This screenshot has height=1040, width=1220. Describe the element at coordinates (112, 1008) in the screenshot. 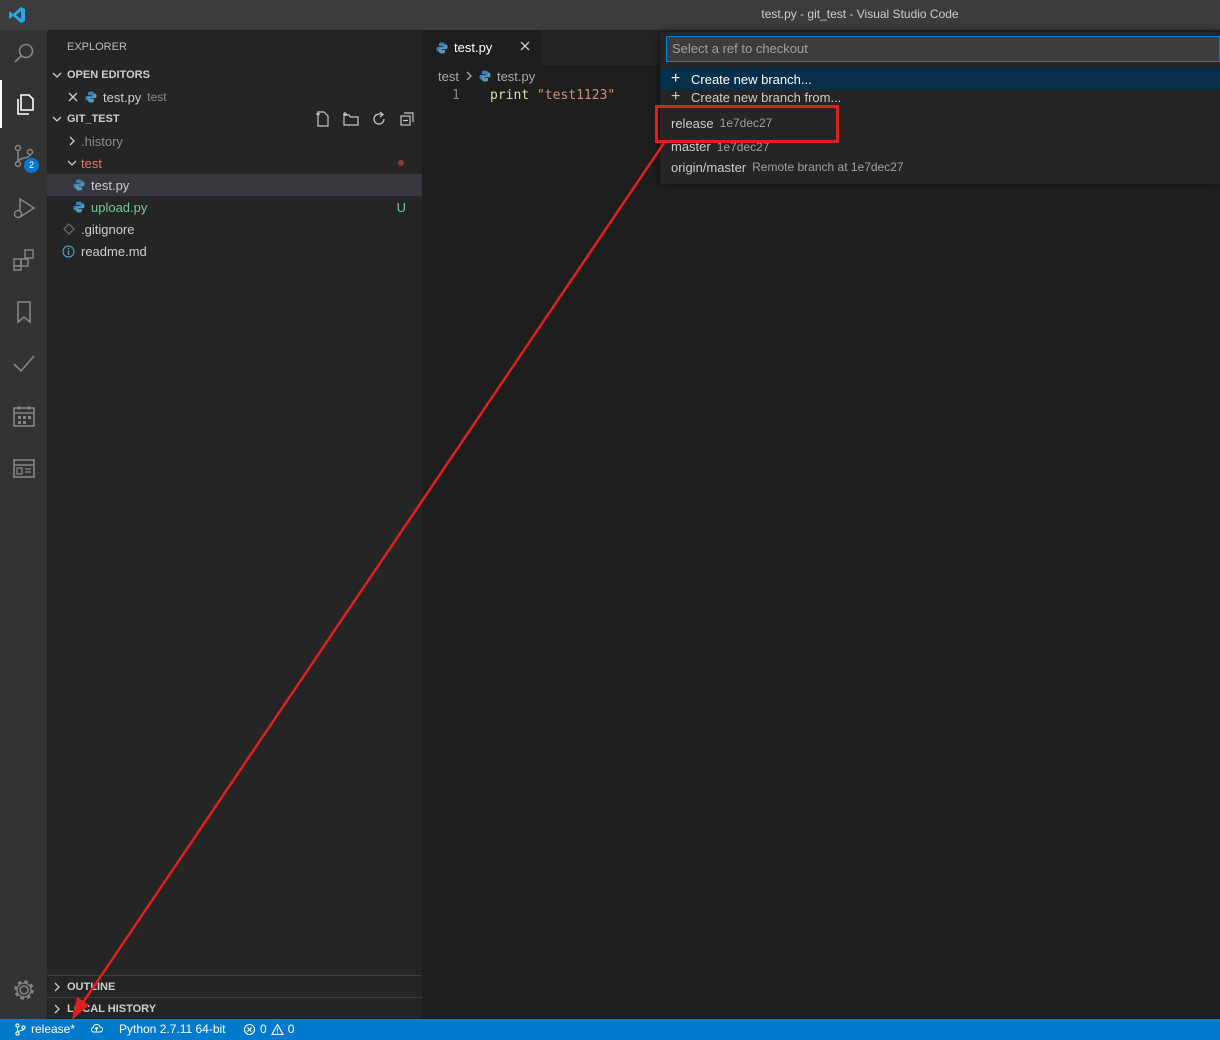

I see `local-history-label: LOCAL HISTORY` at that location.